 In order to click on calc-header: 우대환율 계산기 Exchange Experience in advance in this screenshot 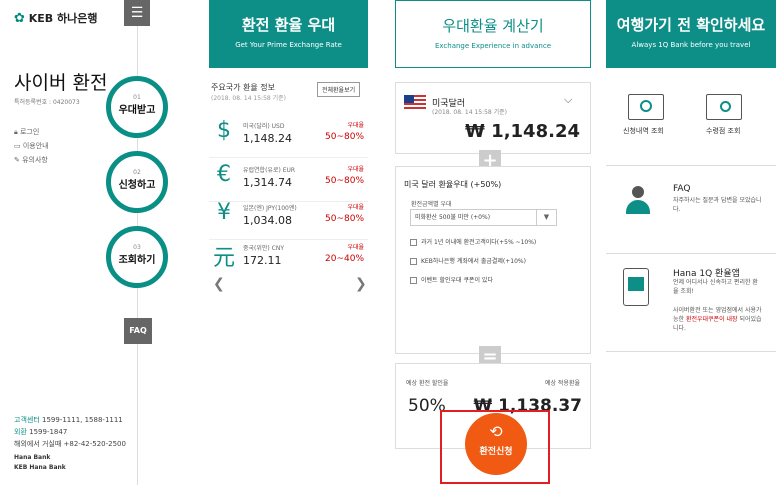, I will do `click(493, 34)`.